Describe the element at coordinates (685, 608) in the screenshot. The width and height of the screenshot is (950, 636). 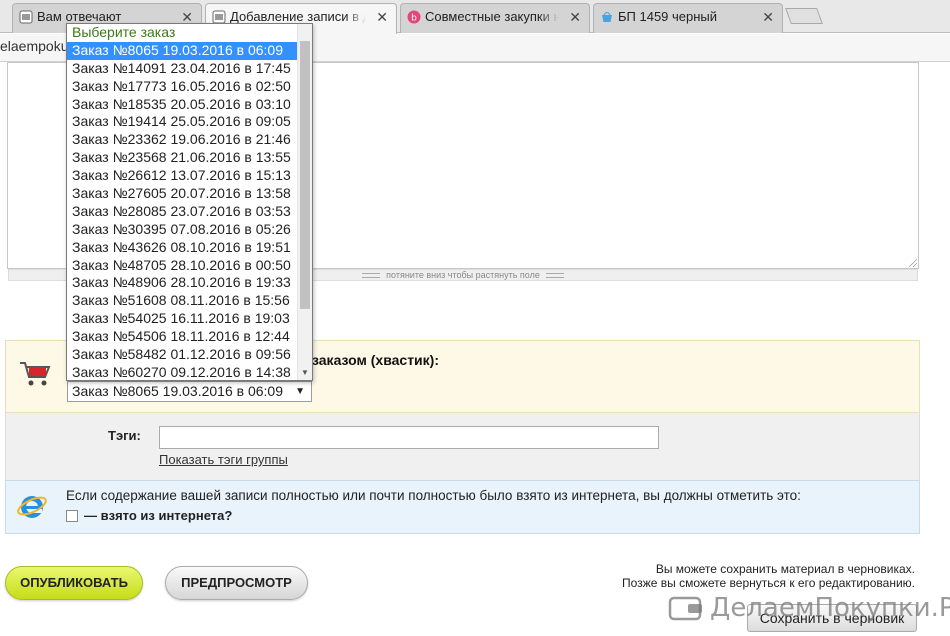
I see `wallet-logo-icon` at that location.